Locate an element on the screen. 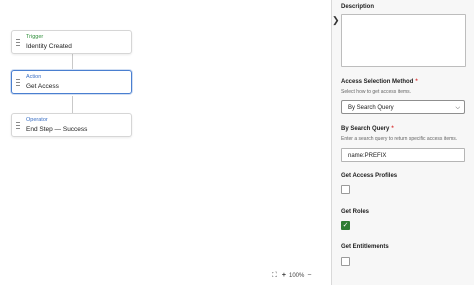 Image resolution: width=474 pixels, height=285 pixels. node-name-label: End Step — Success is located at coordinates (57, 129).